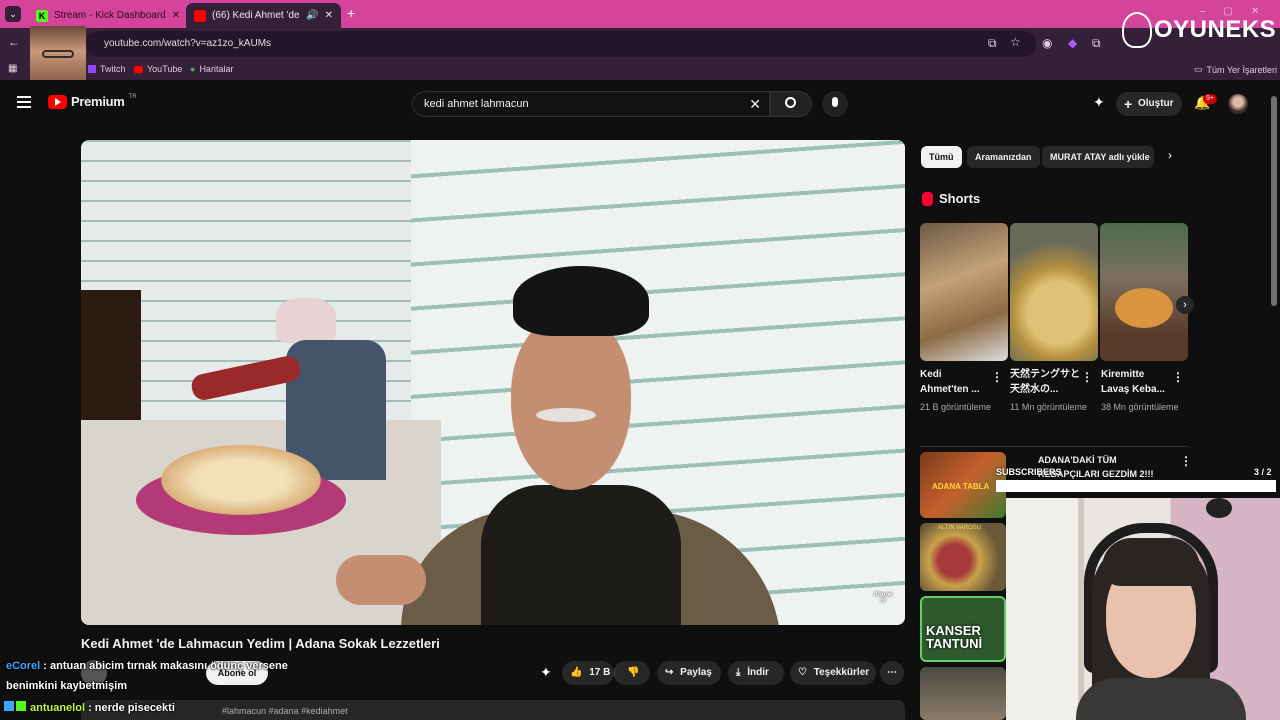 Image resolution: width=1280 pixels, height=720 pixels. Describe the element at coordinates (351, 13) in the screenshot. I see `new-tab-button: +` at that location.